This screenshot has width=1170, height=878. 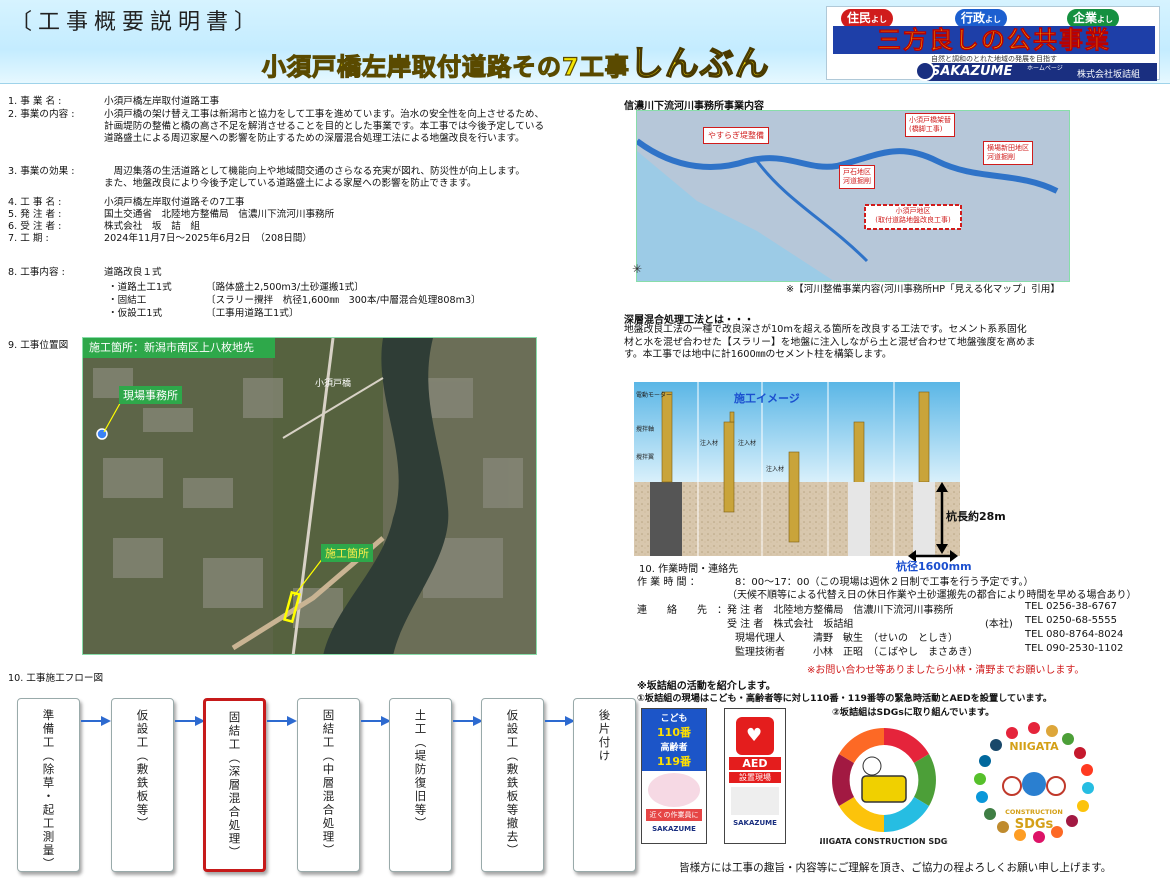 What do you see at coordinates (755, 776) in the screenshot?
I see `aed-poster: ♥ AED 設置現場 SAKAZUME` at bounding box center [755, 776].